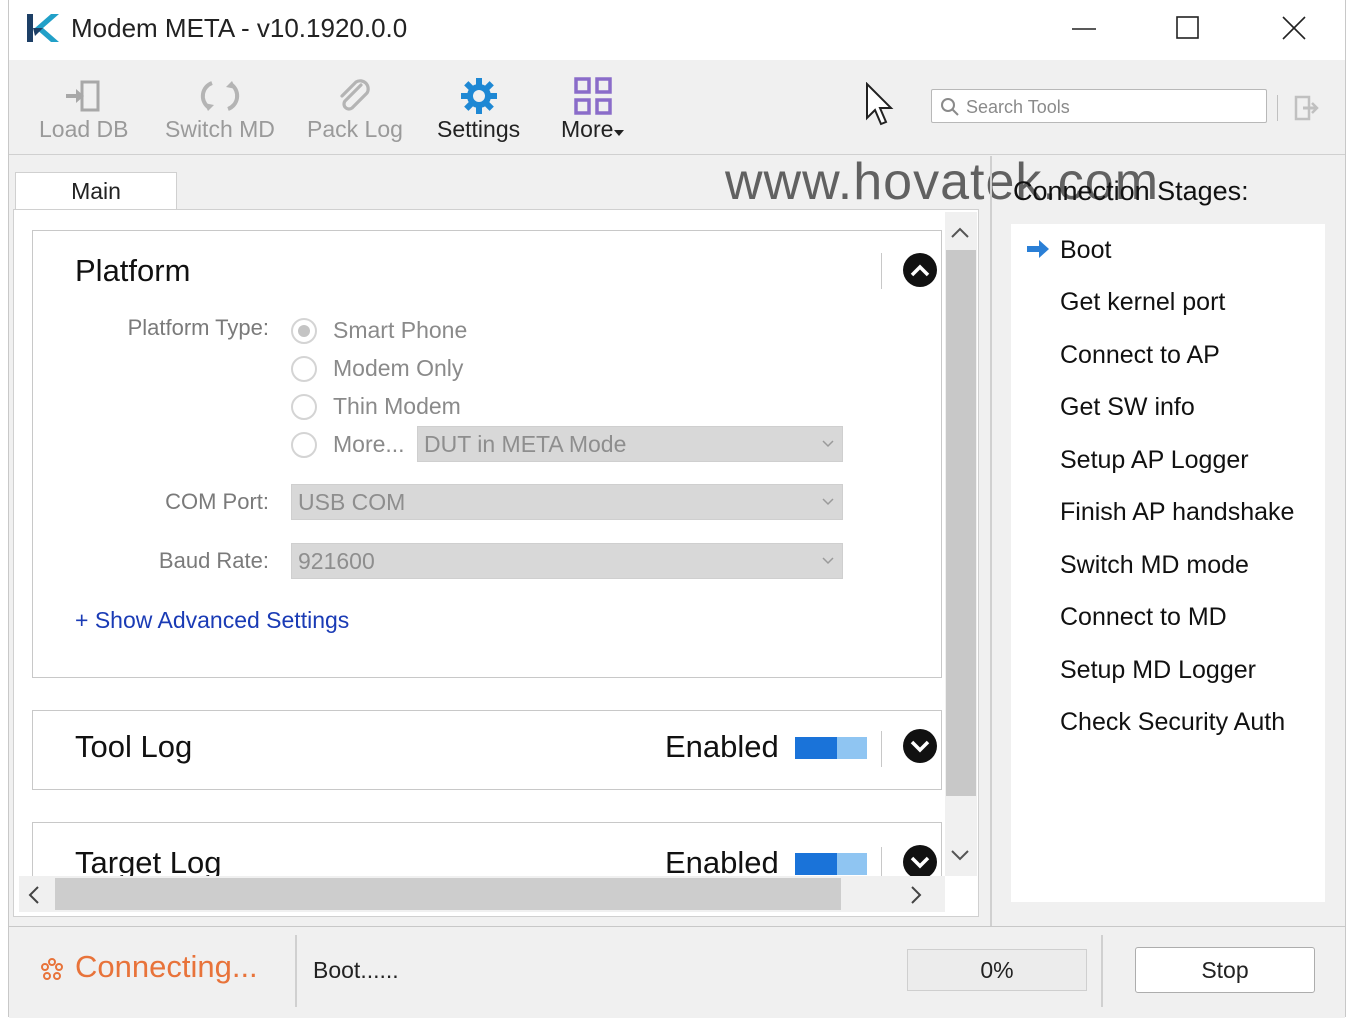 Image resolution: width=1348 pixels, height=1018 pixels. I want to click on scroll-up-icon, so click(960, 233).